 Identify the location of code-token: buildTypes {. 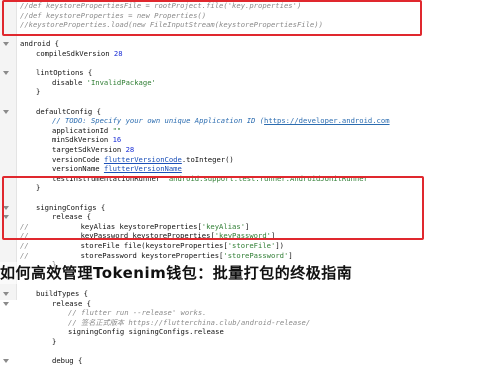
(62, 293).